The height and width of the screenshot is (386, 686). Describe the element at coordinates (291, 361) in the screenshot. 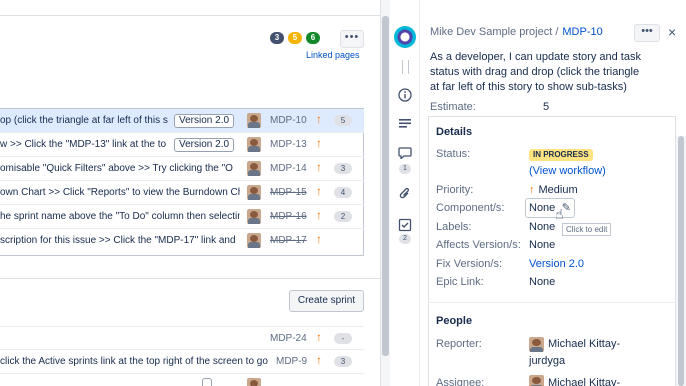

I see `issue-key: MDP-9` at that location.